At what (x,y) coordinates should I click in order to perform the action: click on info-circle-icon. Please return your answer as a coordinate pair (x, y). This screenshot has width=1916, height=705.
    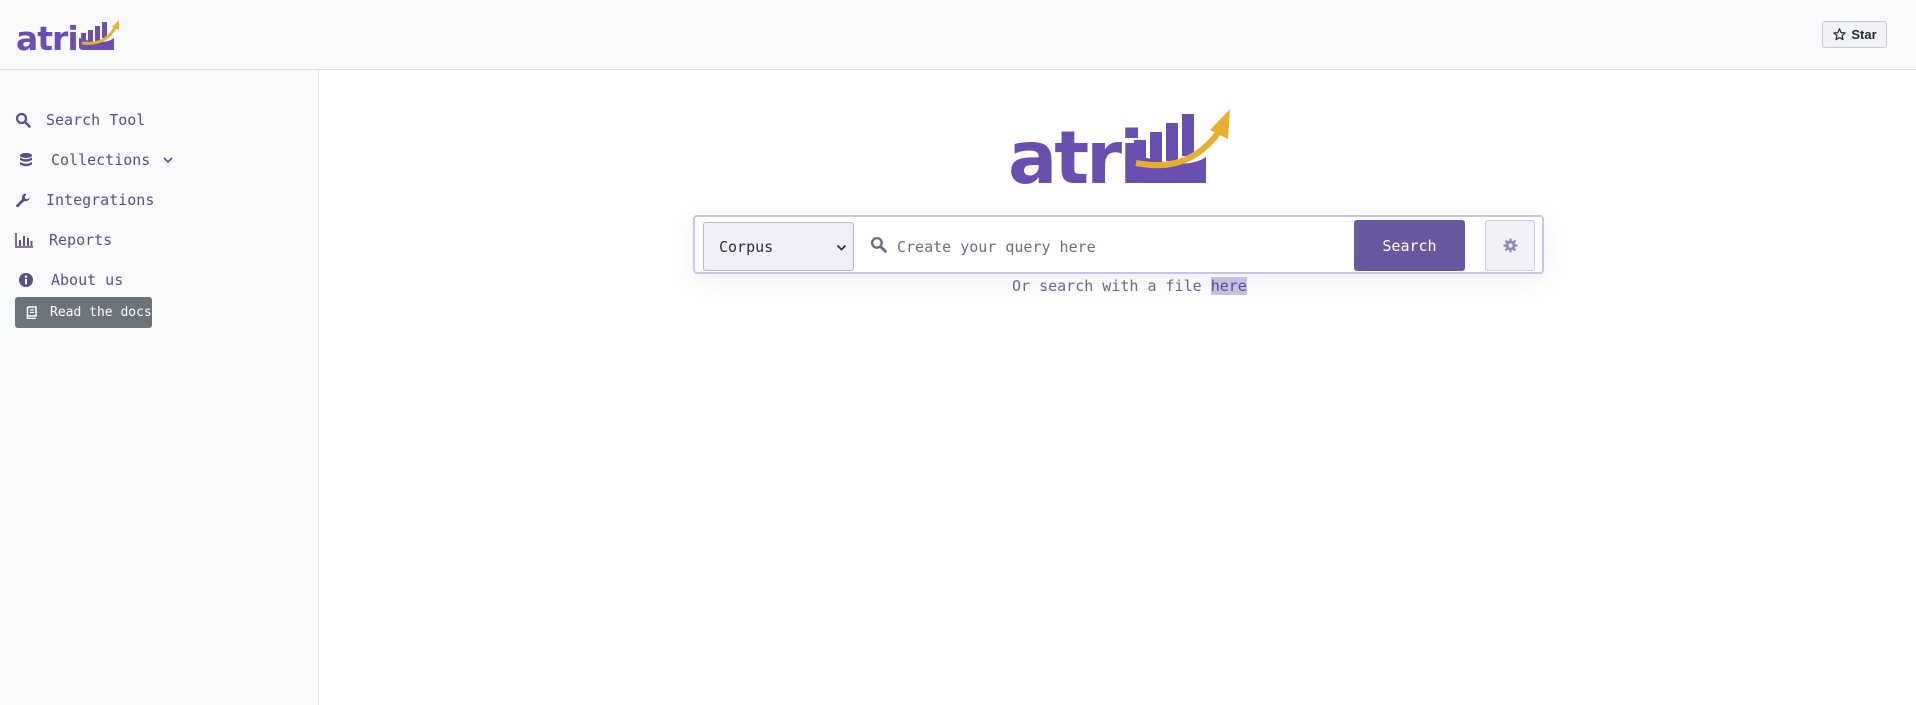
    Looking at the image, I should click on (26, 280).